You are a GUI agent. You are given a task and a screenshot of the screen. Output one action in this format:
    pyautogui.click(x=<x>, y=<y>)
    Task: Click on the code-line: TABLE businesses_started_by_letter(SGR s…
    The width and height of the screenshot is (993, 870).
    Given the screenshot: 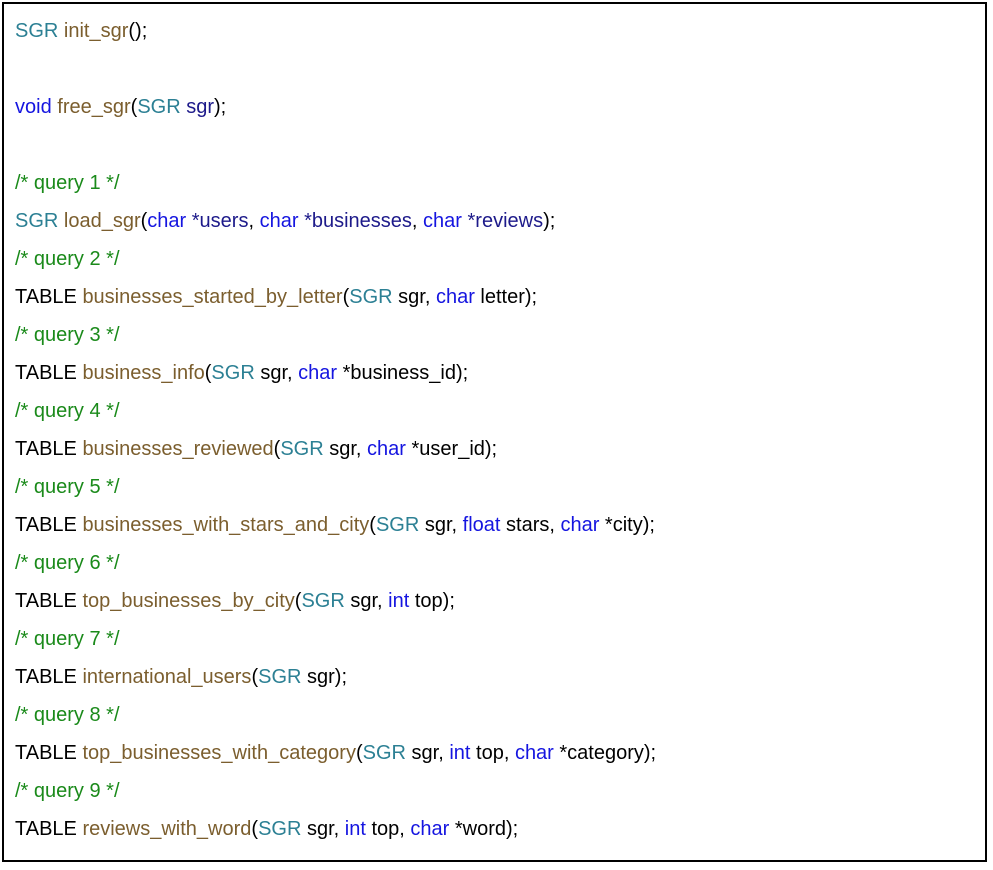 What is the action you would take?
    pyautogui.click(x=335, y=297)
    